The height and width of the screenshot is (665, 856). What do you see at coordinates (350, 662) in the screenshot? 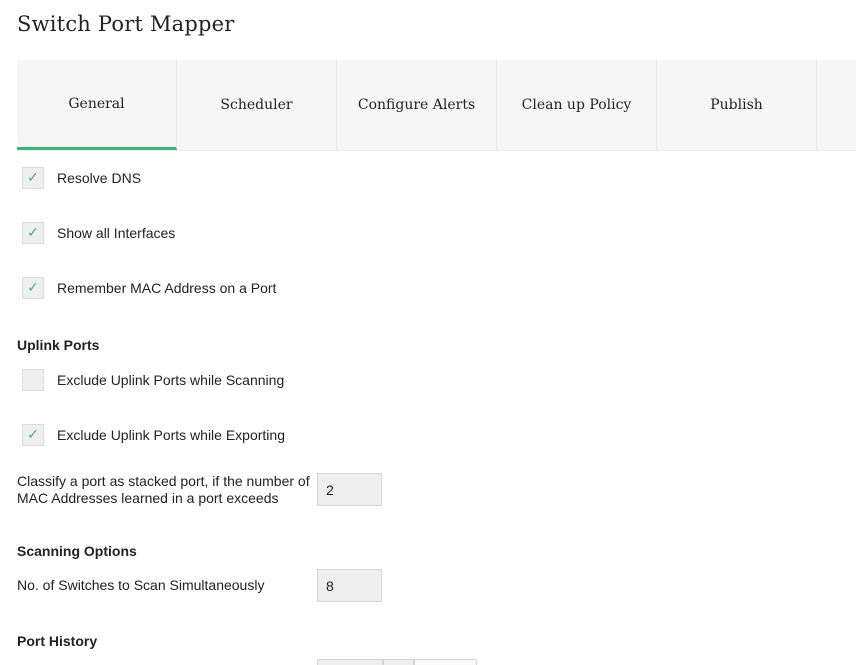
I see `port-history-input` at bounding box center [350, 662].